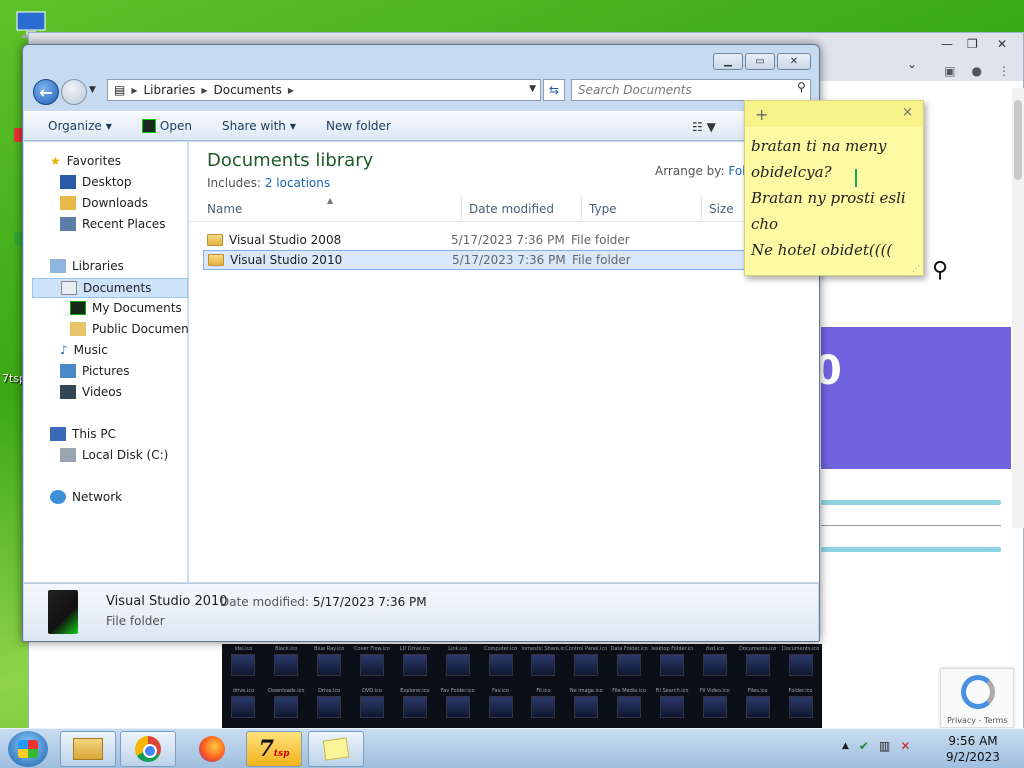 This screenshot has width=1024, height=768. I want to click on resize-grip-icon: ⋰, so click(916, 268).